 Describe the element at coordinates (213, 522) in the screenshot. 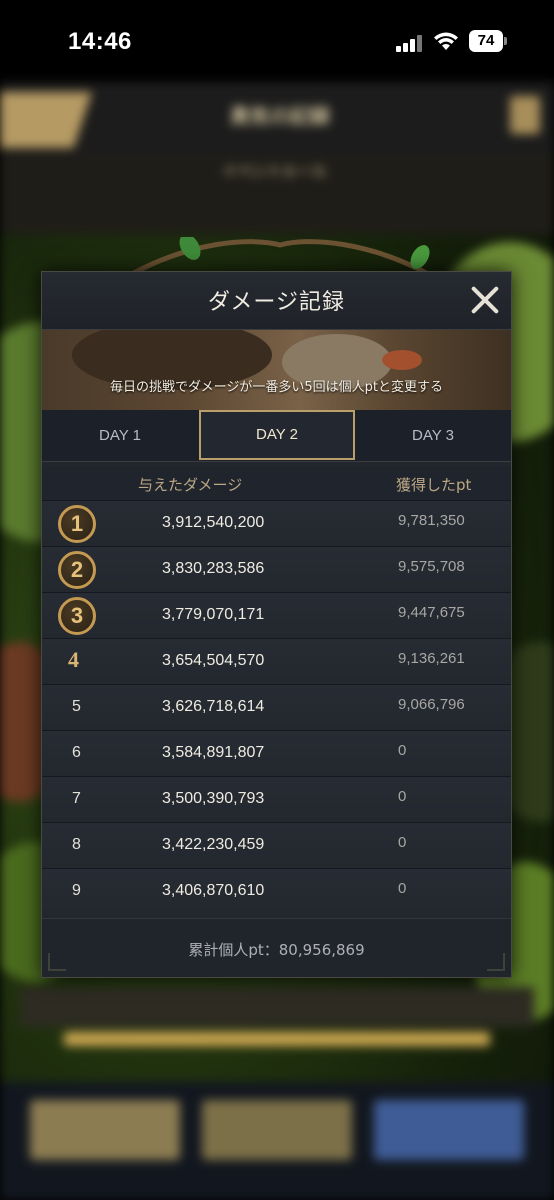

I see `damage-value: 3,912,540,200` at that location.